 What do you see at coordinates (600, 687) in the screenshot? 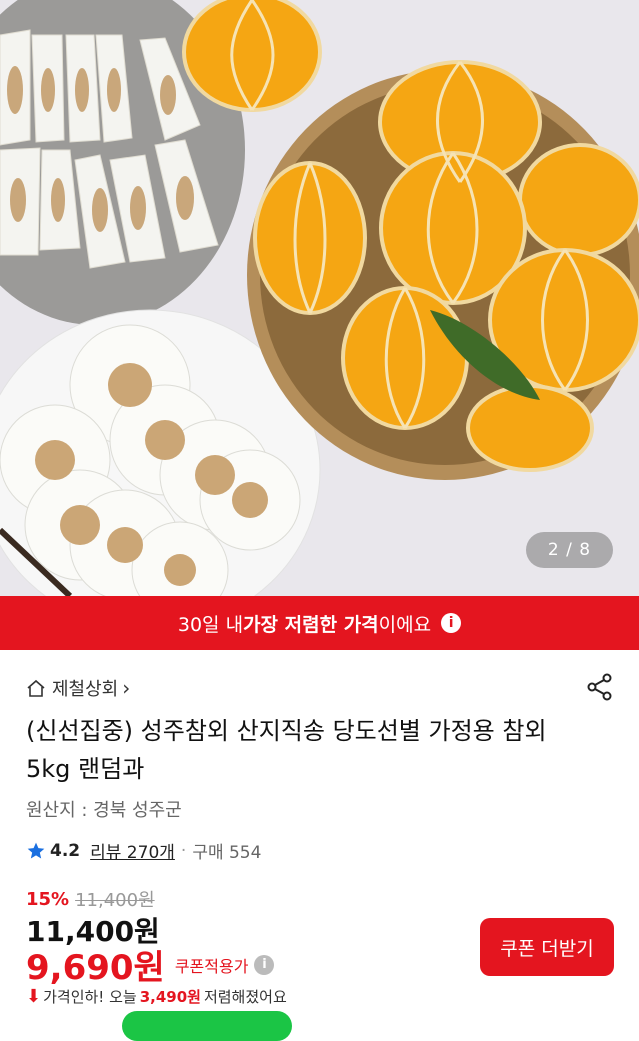
I see `share-icon` at bounding box center [600, 687].